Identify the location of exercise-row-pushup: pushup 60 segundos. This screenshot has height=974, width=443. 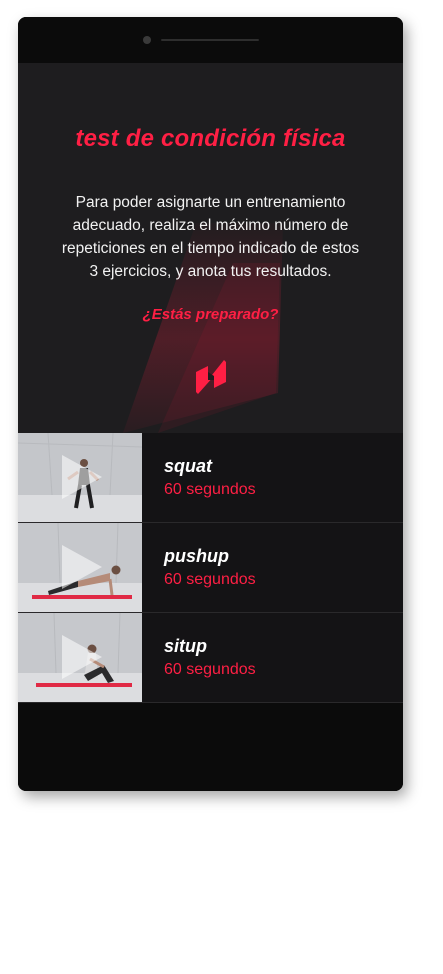
(210, 568).